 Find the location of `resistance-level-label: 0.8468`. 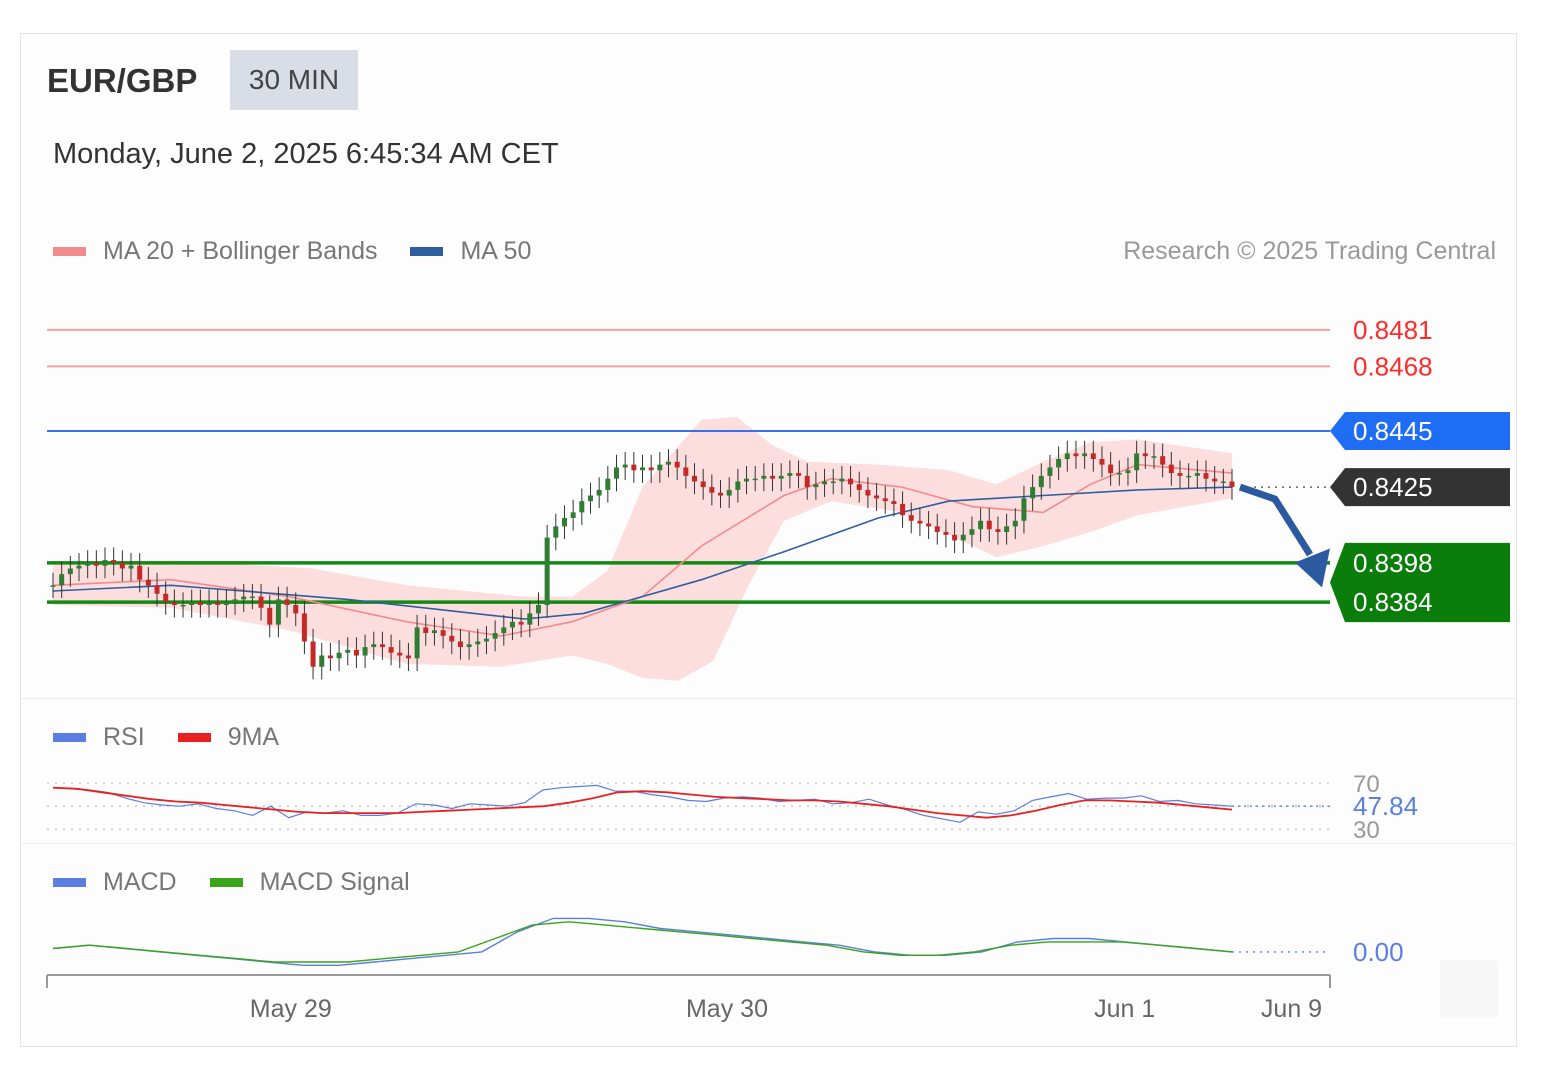

resistance-level-label: 0.8468 is located at coordinates (1393, 366).